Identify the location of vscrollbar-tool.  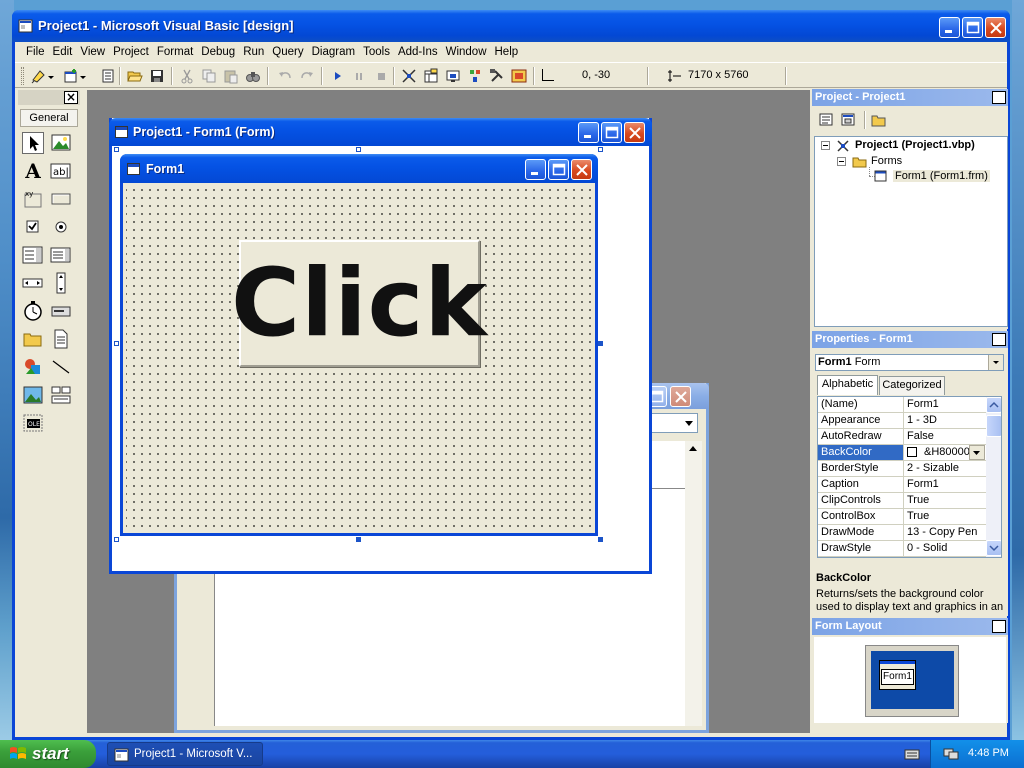
(61, 283).